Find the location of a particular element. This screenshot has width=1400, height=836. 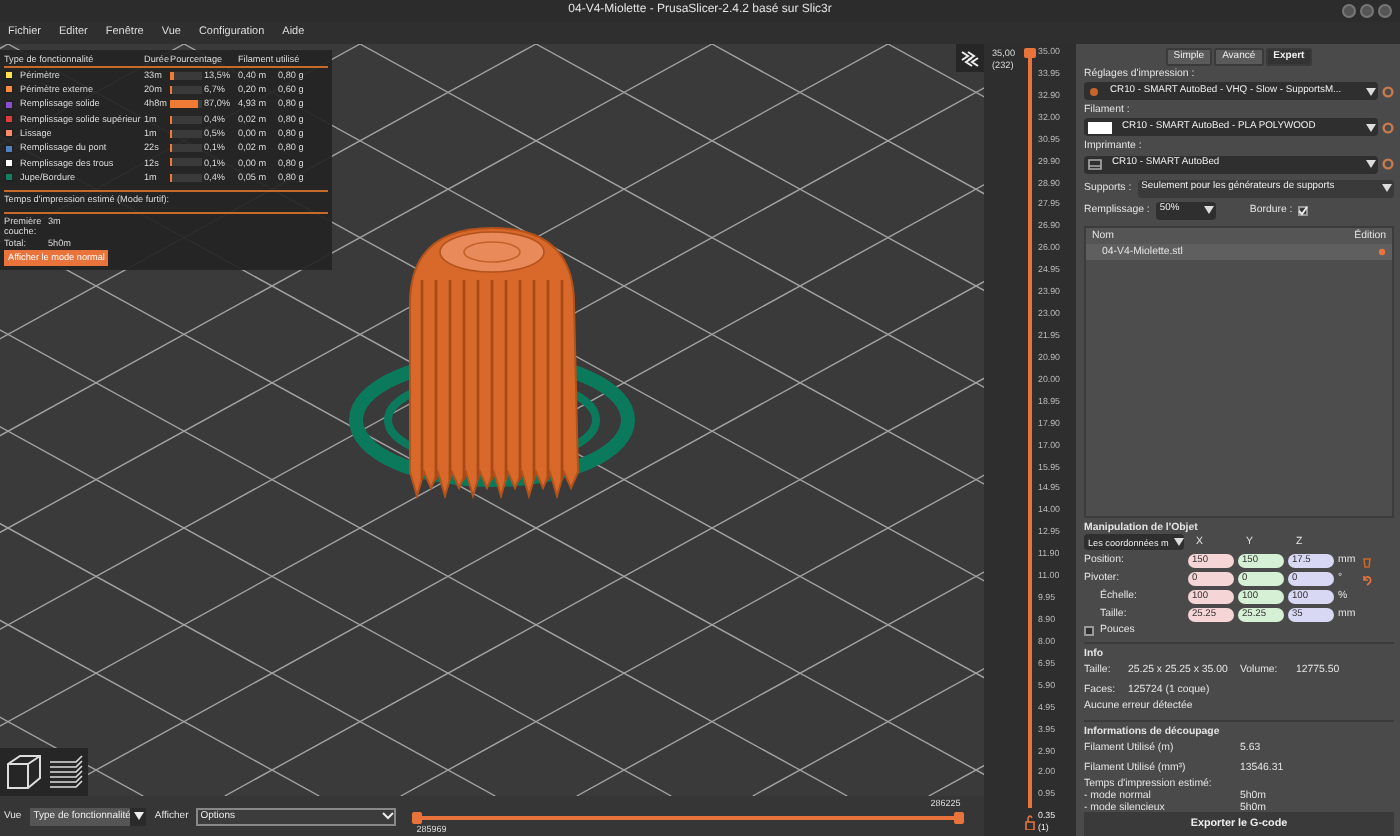

collapse-button is located at coordinates (970, 58).